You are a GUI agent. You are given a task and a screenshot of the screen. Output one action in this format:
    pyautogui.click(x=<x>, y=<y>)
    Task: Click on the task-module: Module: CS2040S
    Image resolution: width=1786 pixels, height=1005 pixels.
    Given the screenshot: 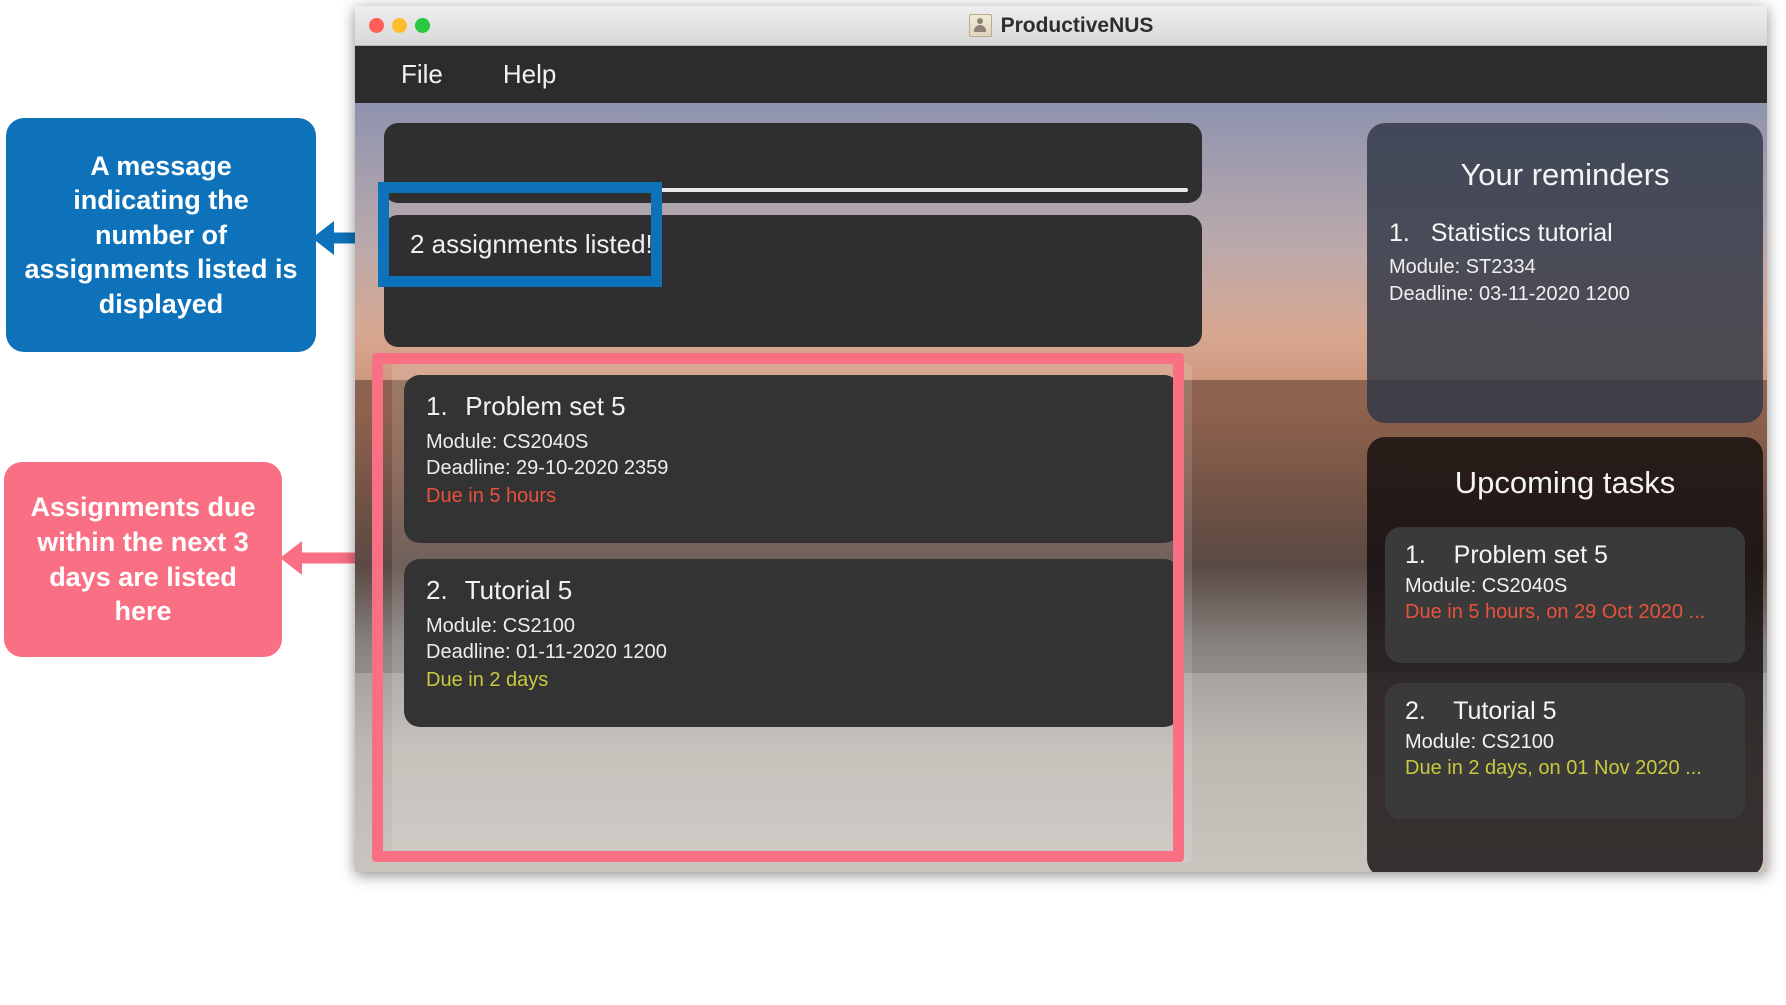 What is the action you would take?
    pyautogui.click(x=1486, y=586)
    